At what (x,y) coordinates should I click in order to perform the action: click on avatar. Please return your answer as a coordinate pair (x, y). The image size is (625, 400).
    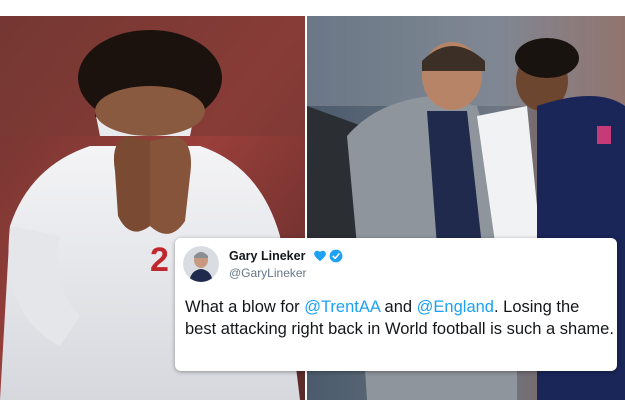
    Looking at the image, I should click on (201, 264).